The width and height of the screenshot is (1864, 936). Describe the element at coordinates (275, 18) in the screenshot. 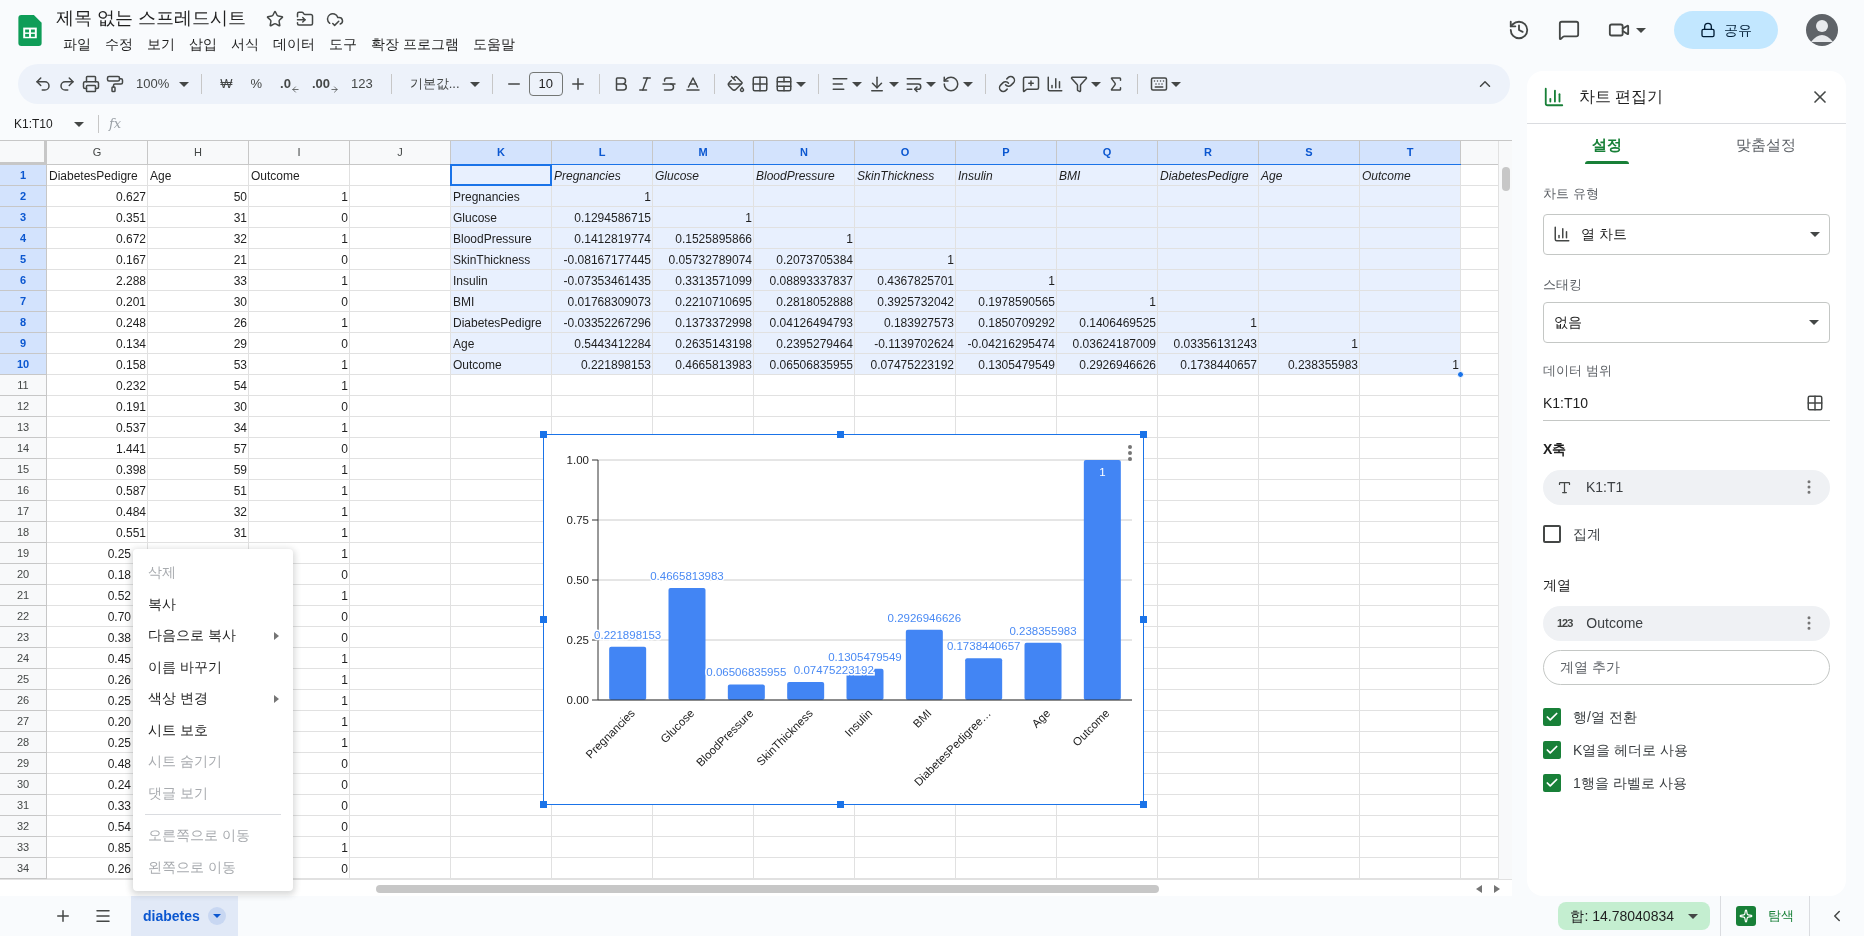

I see `star-icon` at that location.